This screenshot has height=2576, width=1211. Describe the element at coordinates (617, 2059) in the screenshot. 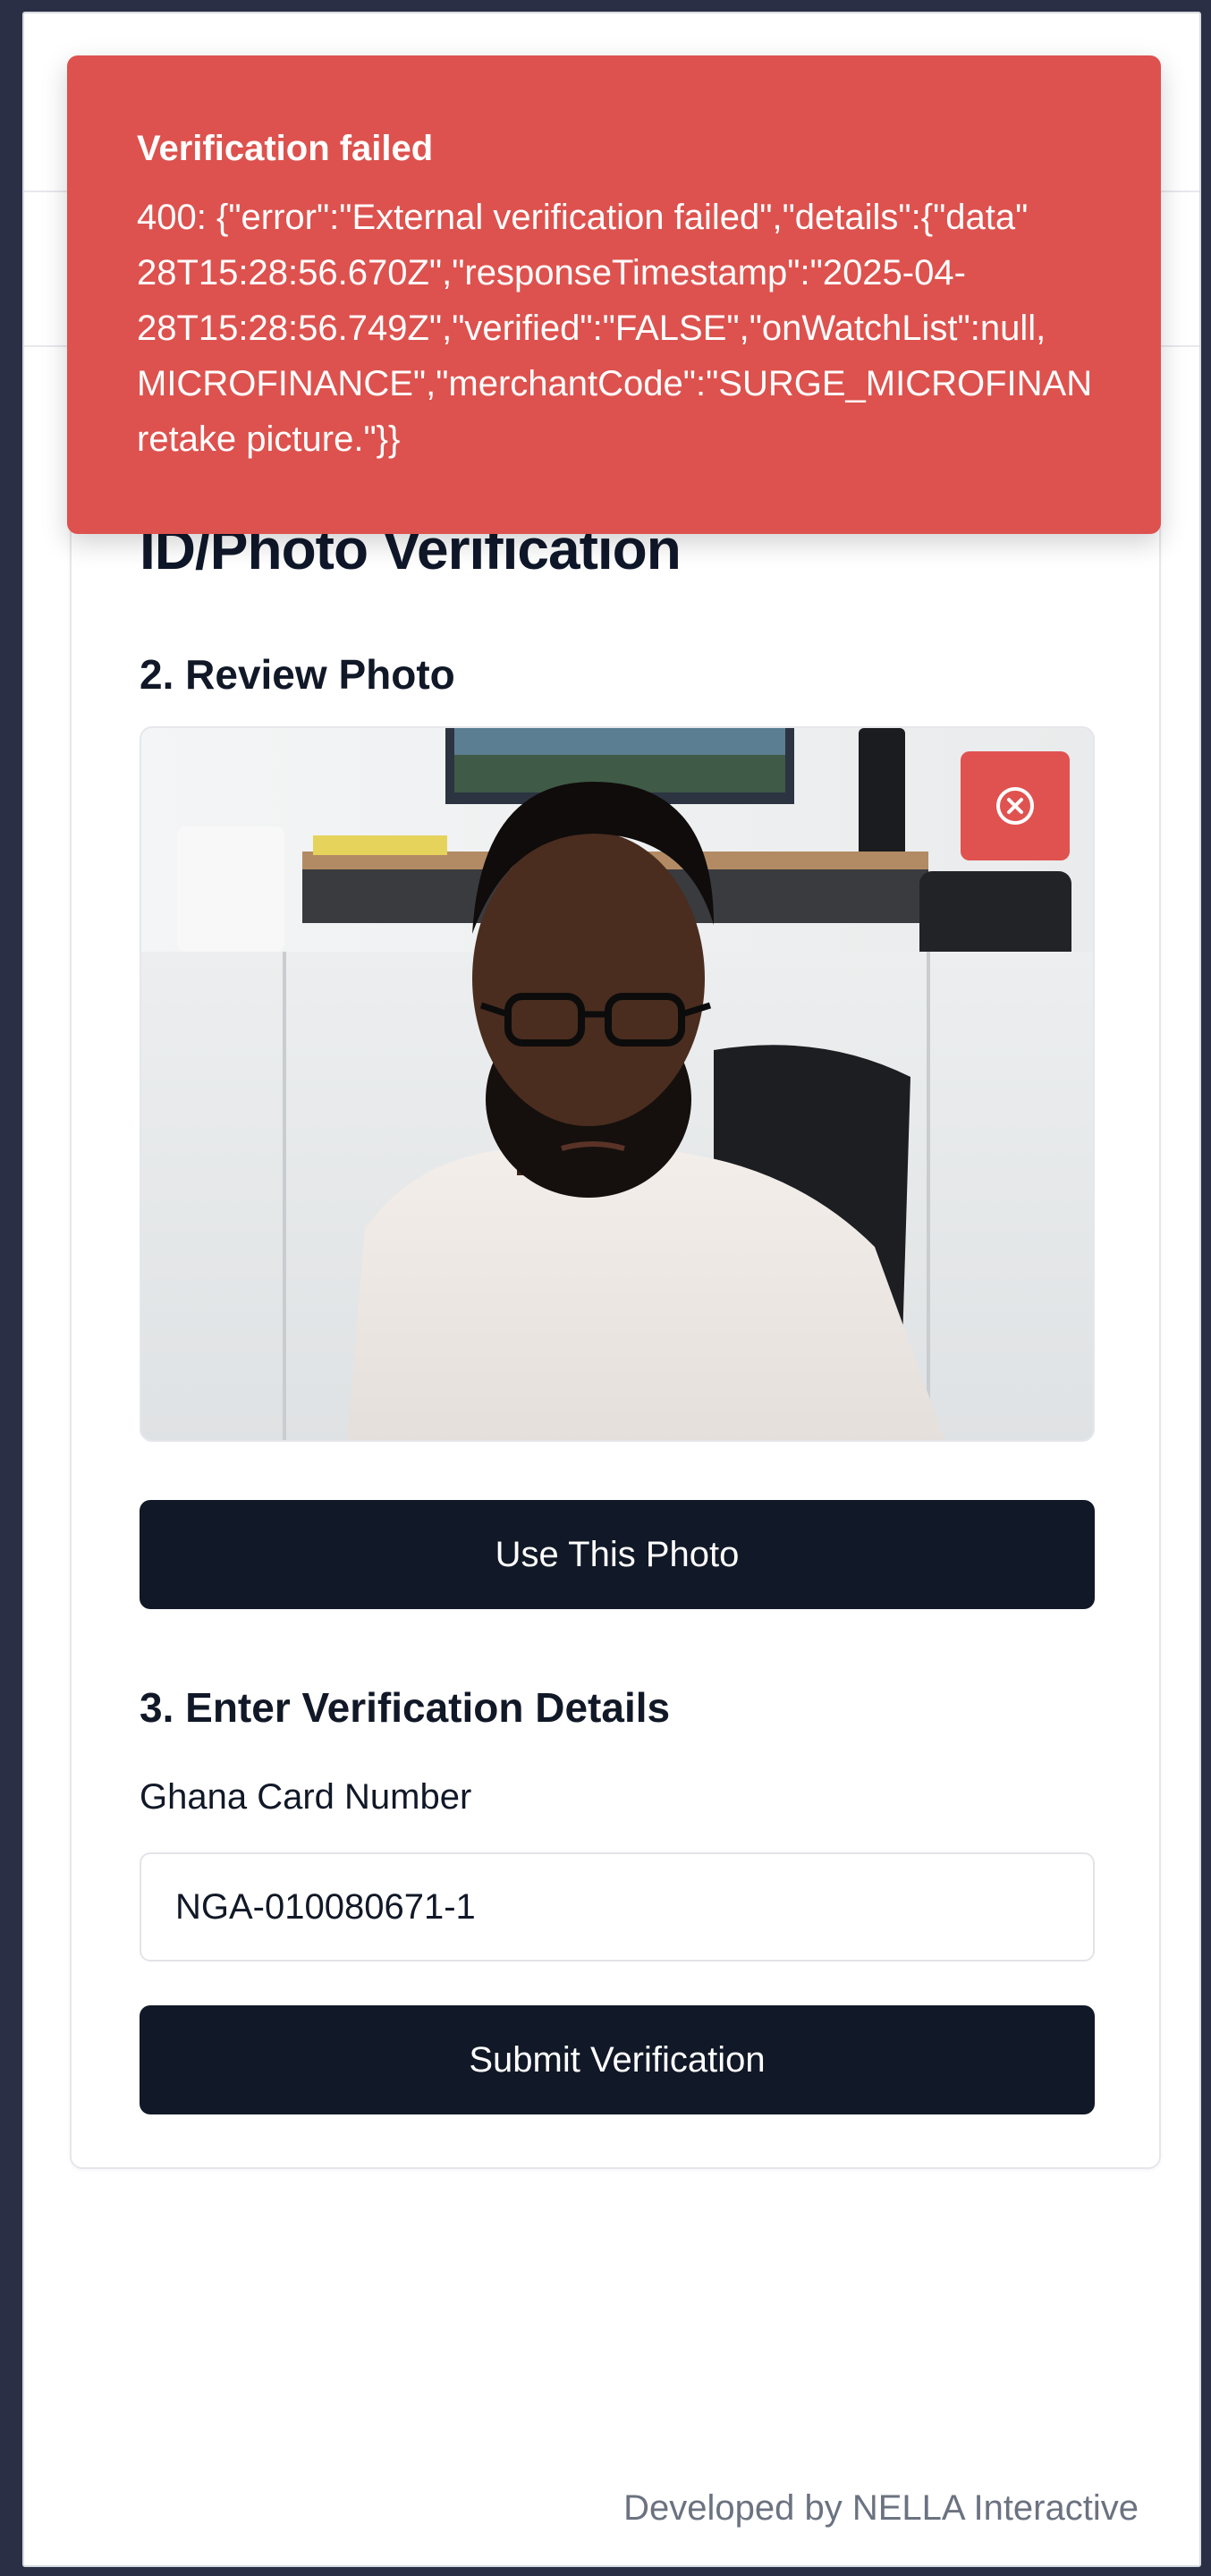

I see `submit-verification-button: Submit Verification` at that location.